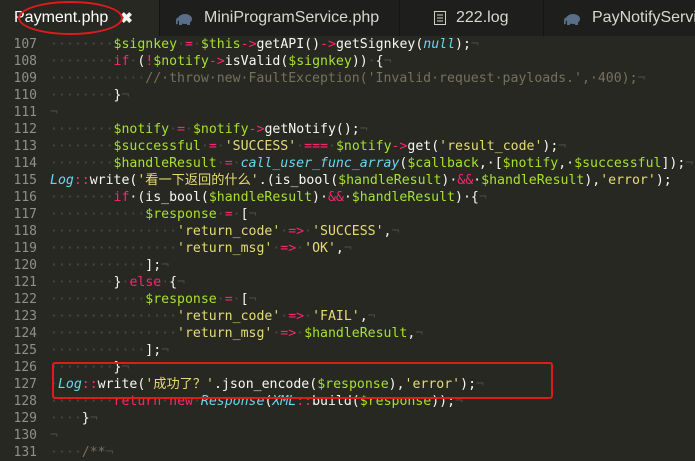 This screenshot has height=461, width=695. I want to click on code-token: new, so click(181, 401).